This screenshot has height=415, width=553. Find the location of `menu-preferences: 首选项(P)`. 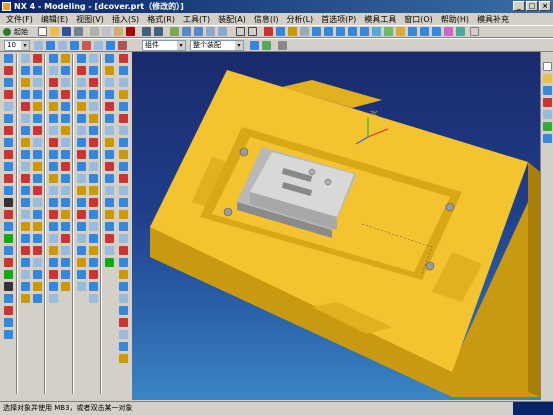

menu-preferences: 首选项(P) is located at coordinates (338, 19).